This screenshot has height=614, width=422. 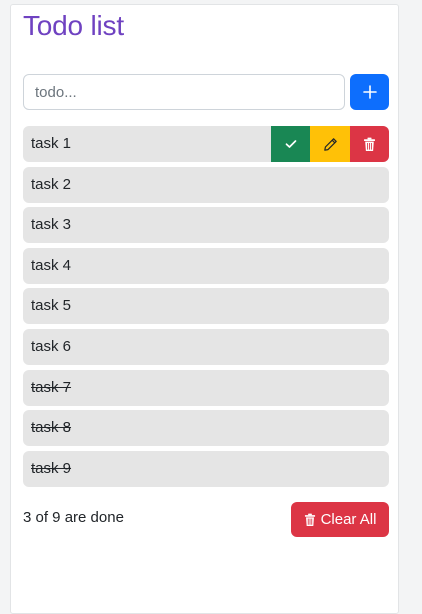 I want to click on check-icon, so click(x=291, y=144).